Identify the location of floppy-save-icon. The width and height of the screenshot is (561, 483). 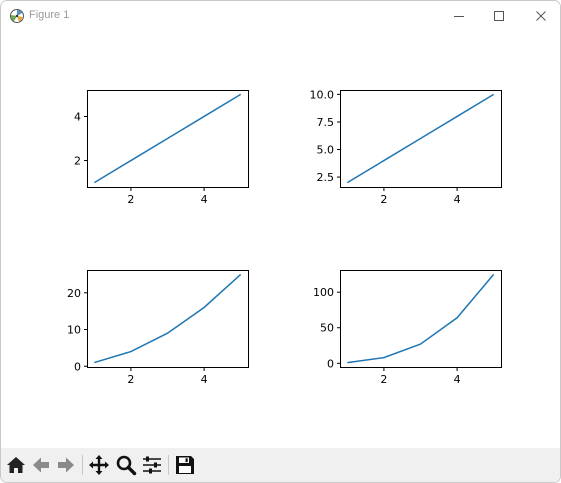
(185, 465).